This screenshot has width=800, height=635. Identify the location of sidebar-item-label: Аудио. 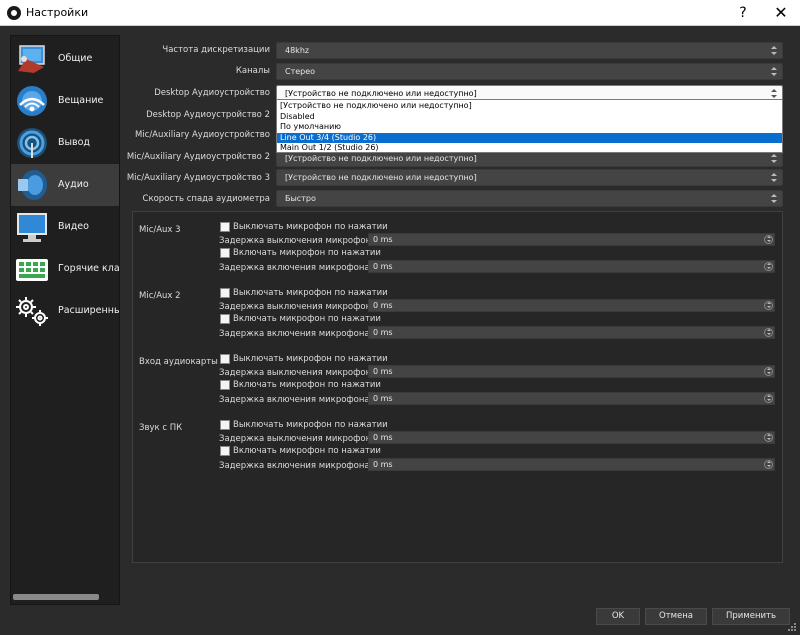
(73, 184).